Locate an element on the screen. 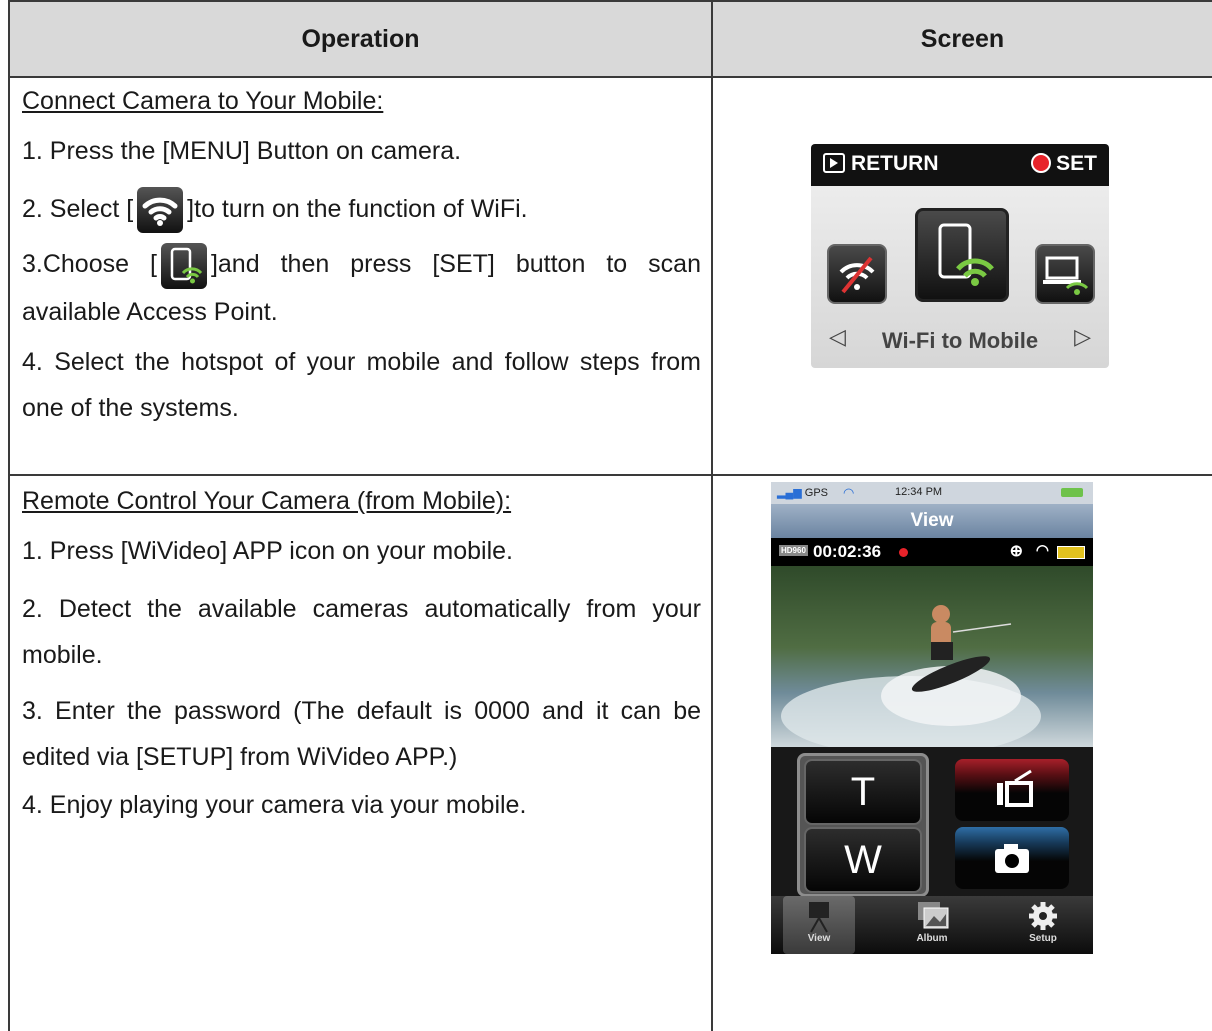 The height and width of the screenshot is (1031, 1212). camera-wifi-menu-screenshot: RETURN SET ◁ Wi-Fi to Mobile ▷ is located at coordinates (960, 256).